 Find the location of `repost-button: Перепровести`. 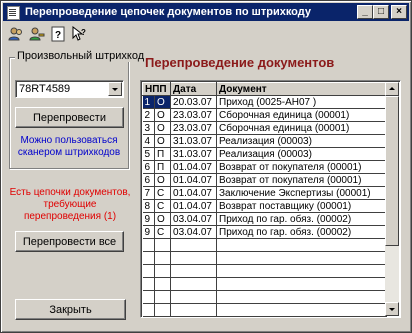

repost-button: Перепровести is located at coordinates (69, 117).